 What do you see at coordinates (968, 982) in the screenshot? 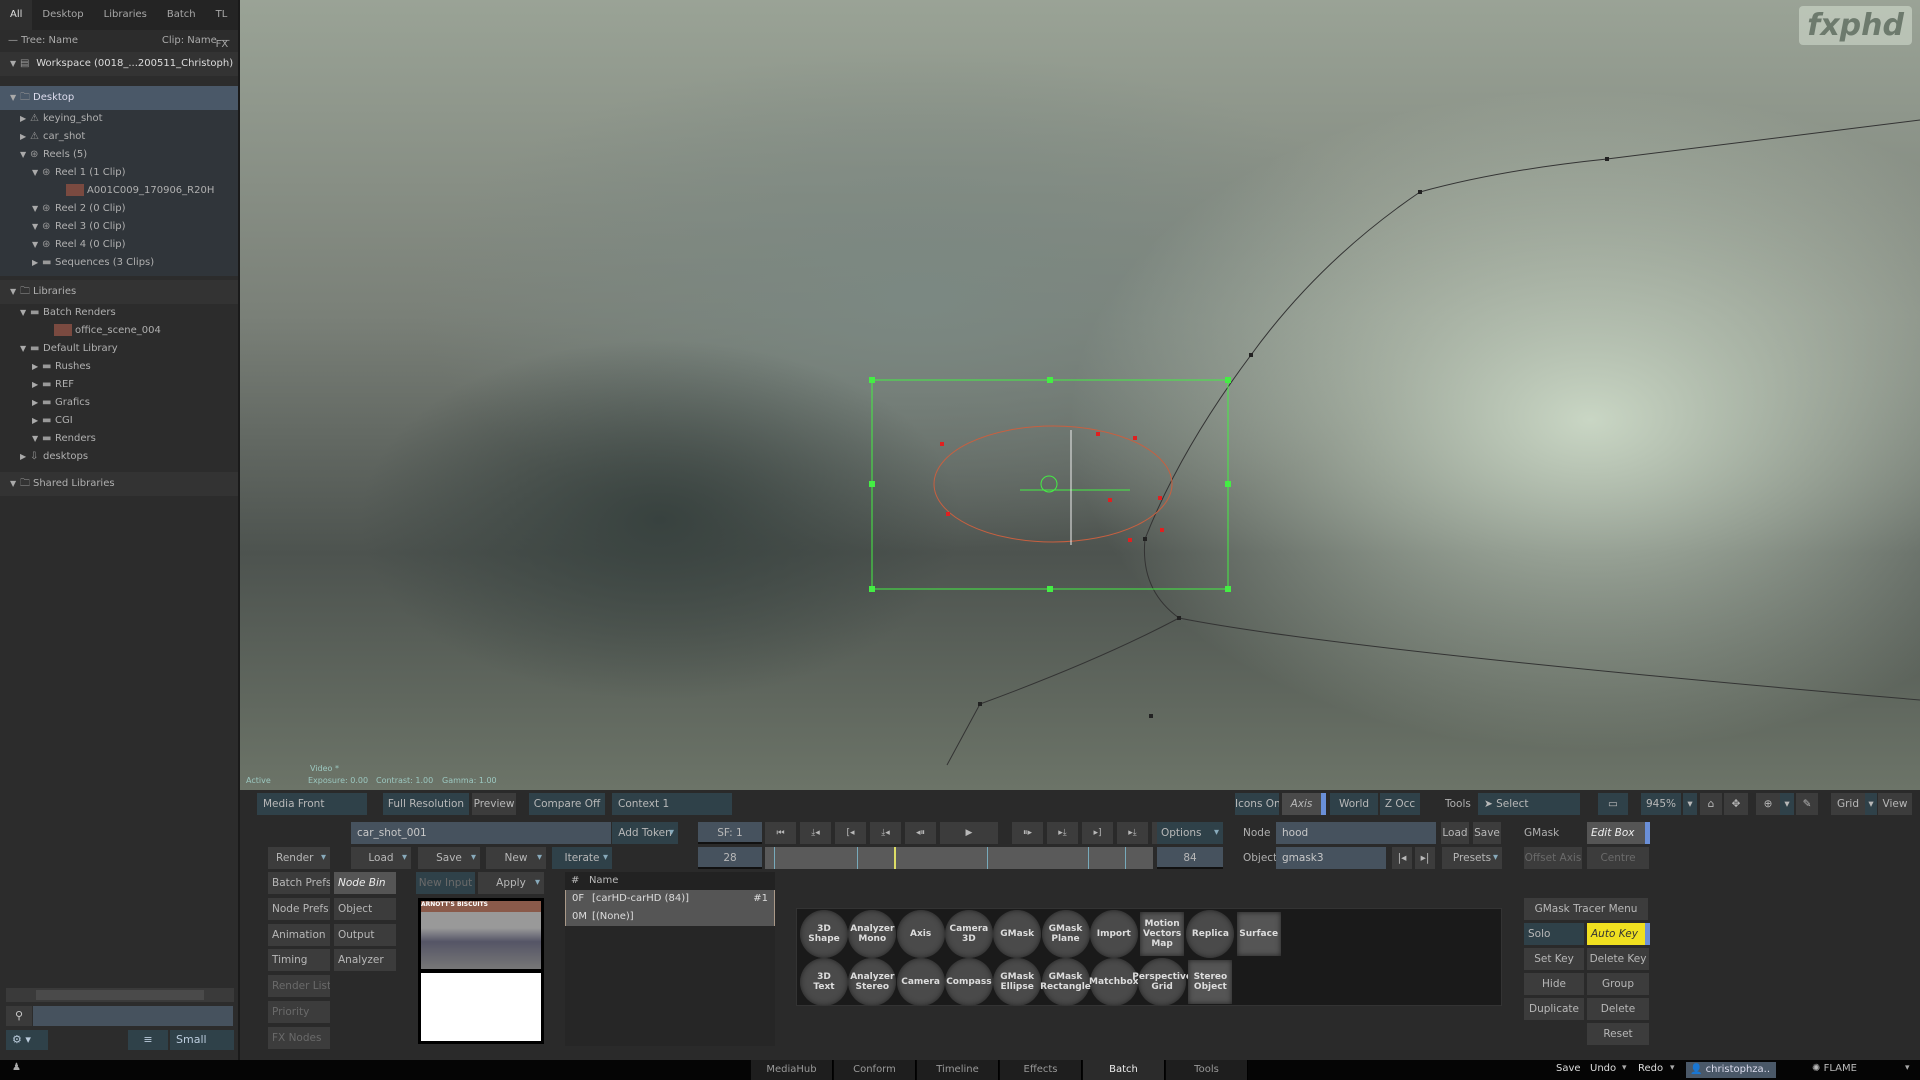
I see `node-compass: Compass` at bounding box center [968, 982].